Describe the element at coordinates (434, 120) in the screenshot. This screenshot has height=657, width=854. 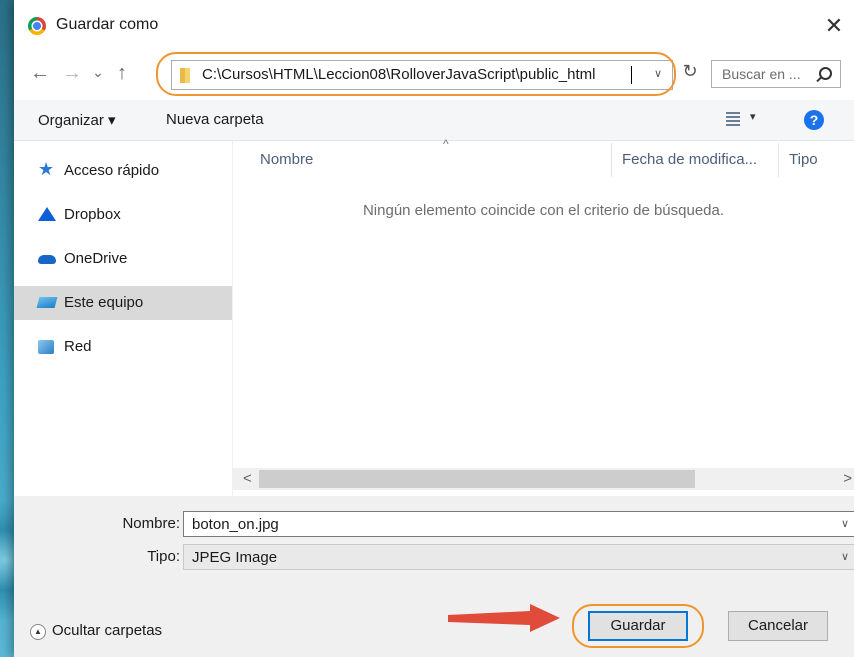
I see `command-toolbar: Organizar ▾ Nueva carpeta ▾ ?` at that location.